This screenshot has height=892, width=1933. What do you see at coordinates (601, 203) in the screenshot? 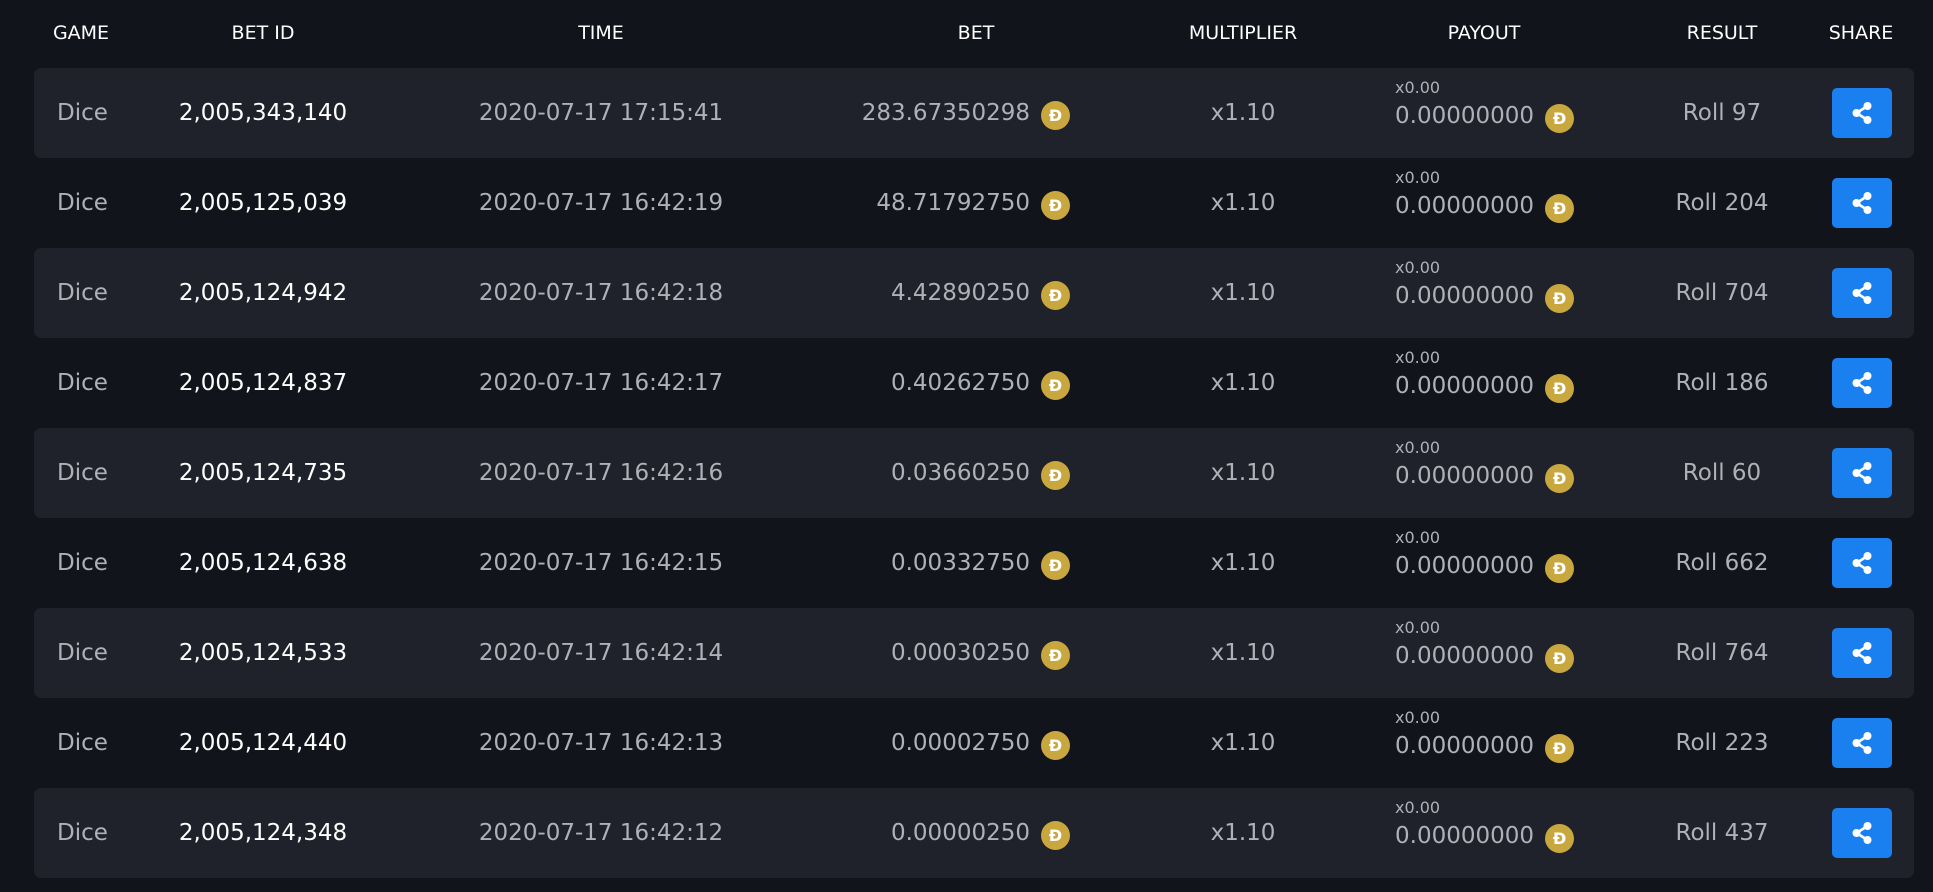
I see `time-cell: 2020-07-17 16:42:19` at bounding box center [601, 203].